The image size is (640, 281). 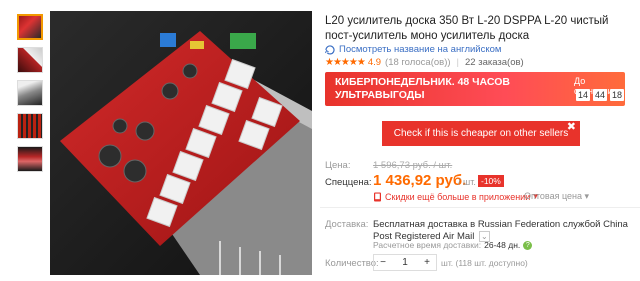 I want to click on sale-price: 1 436,92 руб., so click(x=420, y=180).